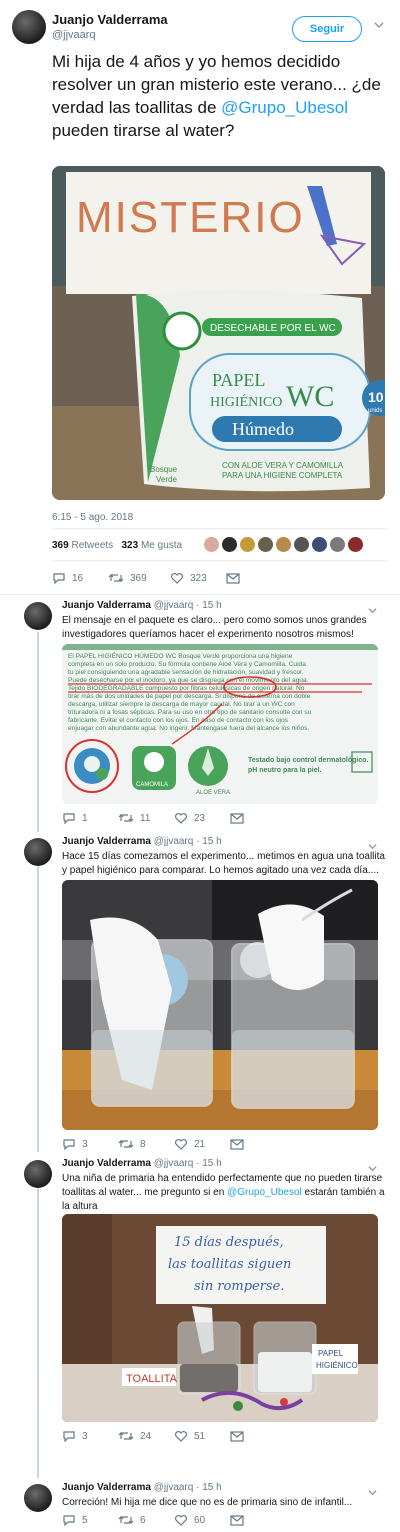 This screenshot has width=400, height=1532. I want to click on retweet-button: 8, so click(146, 1144).